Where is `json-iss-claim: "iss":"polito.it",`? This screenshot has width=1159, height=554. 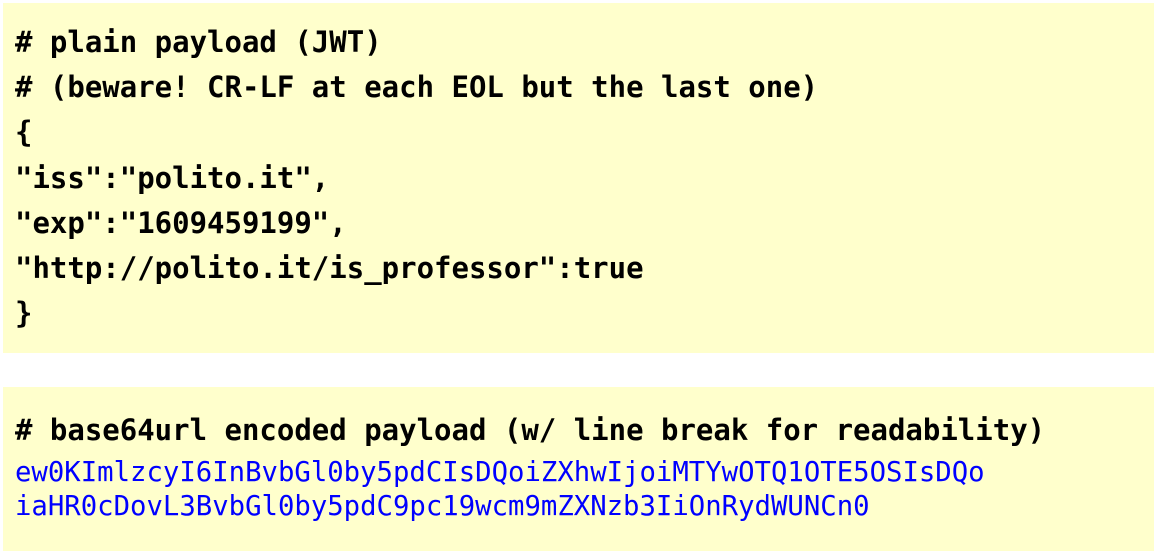 json-iss-claim: "iss":"polito.it", is located at coordinates (172, 178).